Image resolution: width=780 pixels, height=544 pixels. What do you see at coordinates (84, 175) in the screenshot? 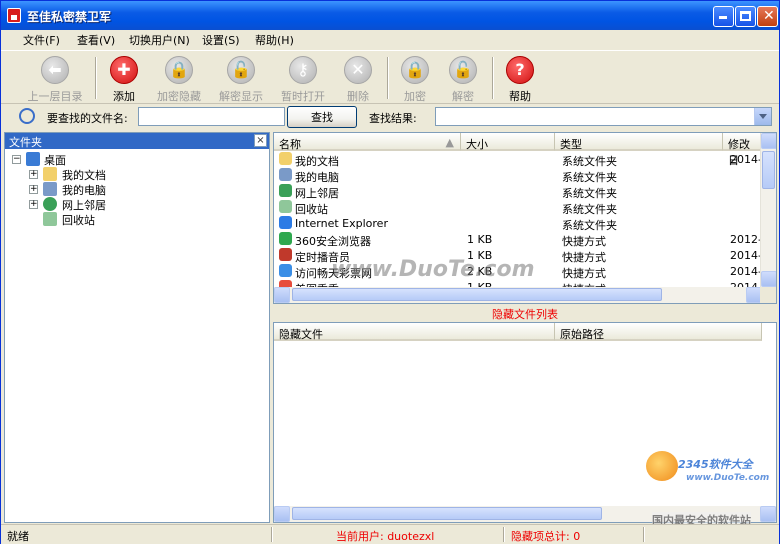
I see `tree-item-my-documents: 我的文档` at bounding box center [84, 175].